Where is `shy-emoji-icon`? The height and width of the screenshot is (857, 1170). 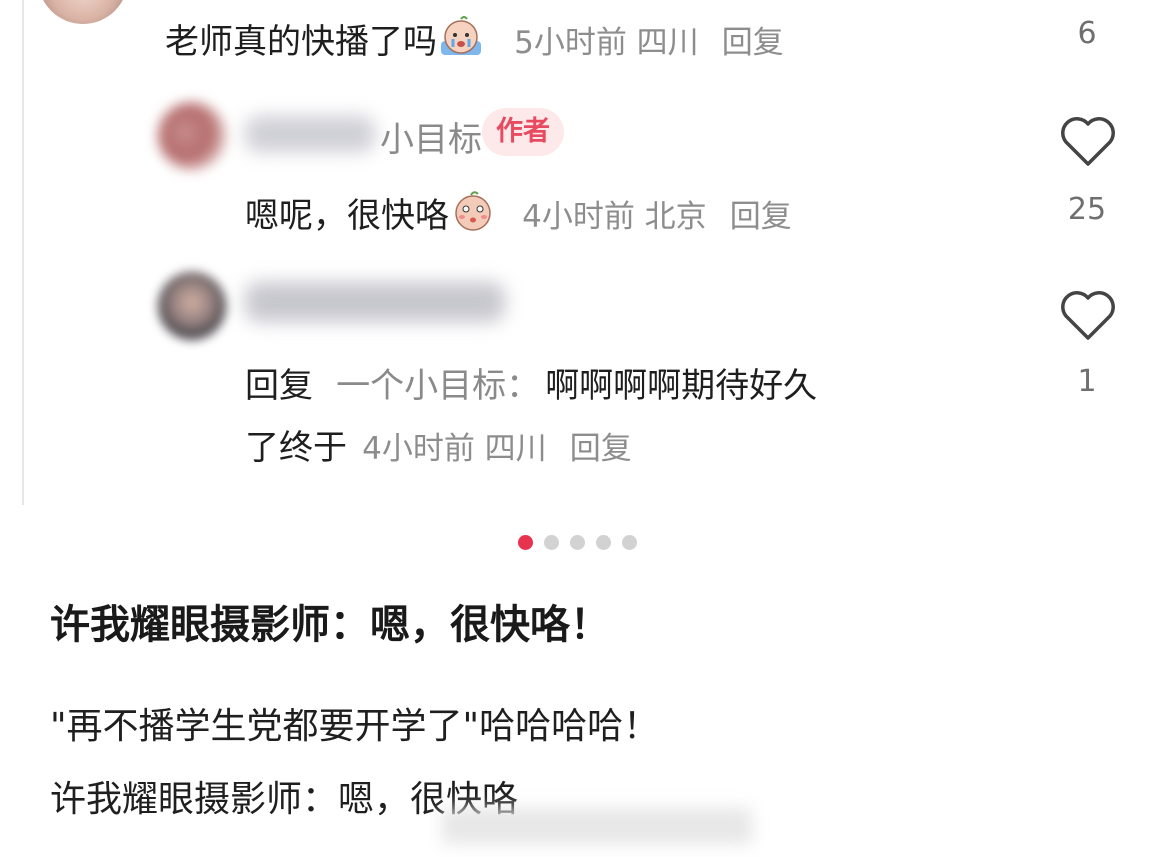 shy-emoji-icon is located at coordinates (473, 211).